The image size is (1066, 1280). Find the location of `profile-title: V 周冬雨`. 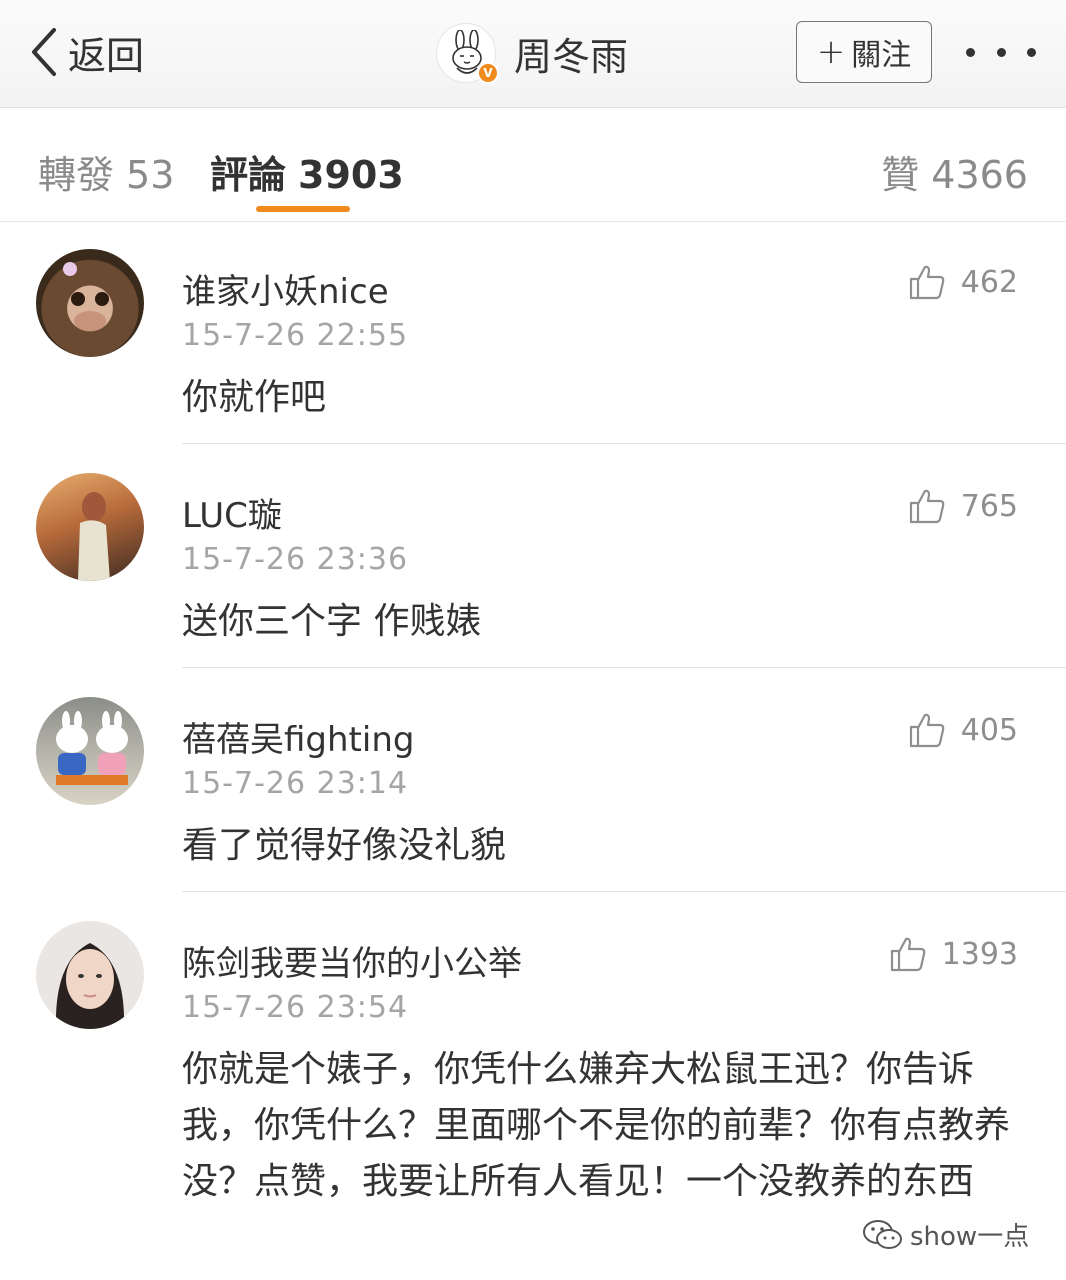

profile-title: V 周冬雨 is located at coordinates (532, 53).